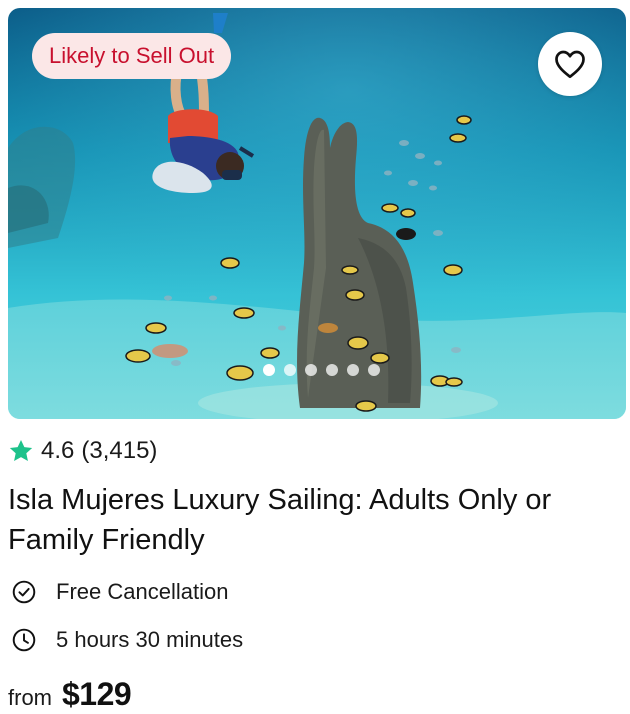  Describe the element at coordinates (150, 639) in the screenshot. I see `feature-label: 5 hours 30 minutes` at that location.